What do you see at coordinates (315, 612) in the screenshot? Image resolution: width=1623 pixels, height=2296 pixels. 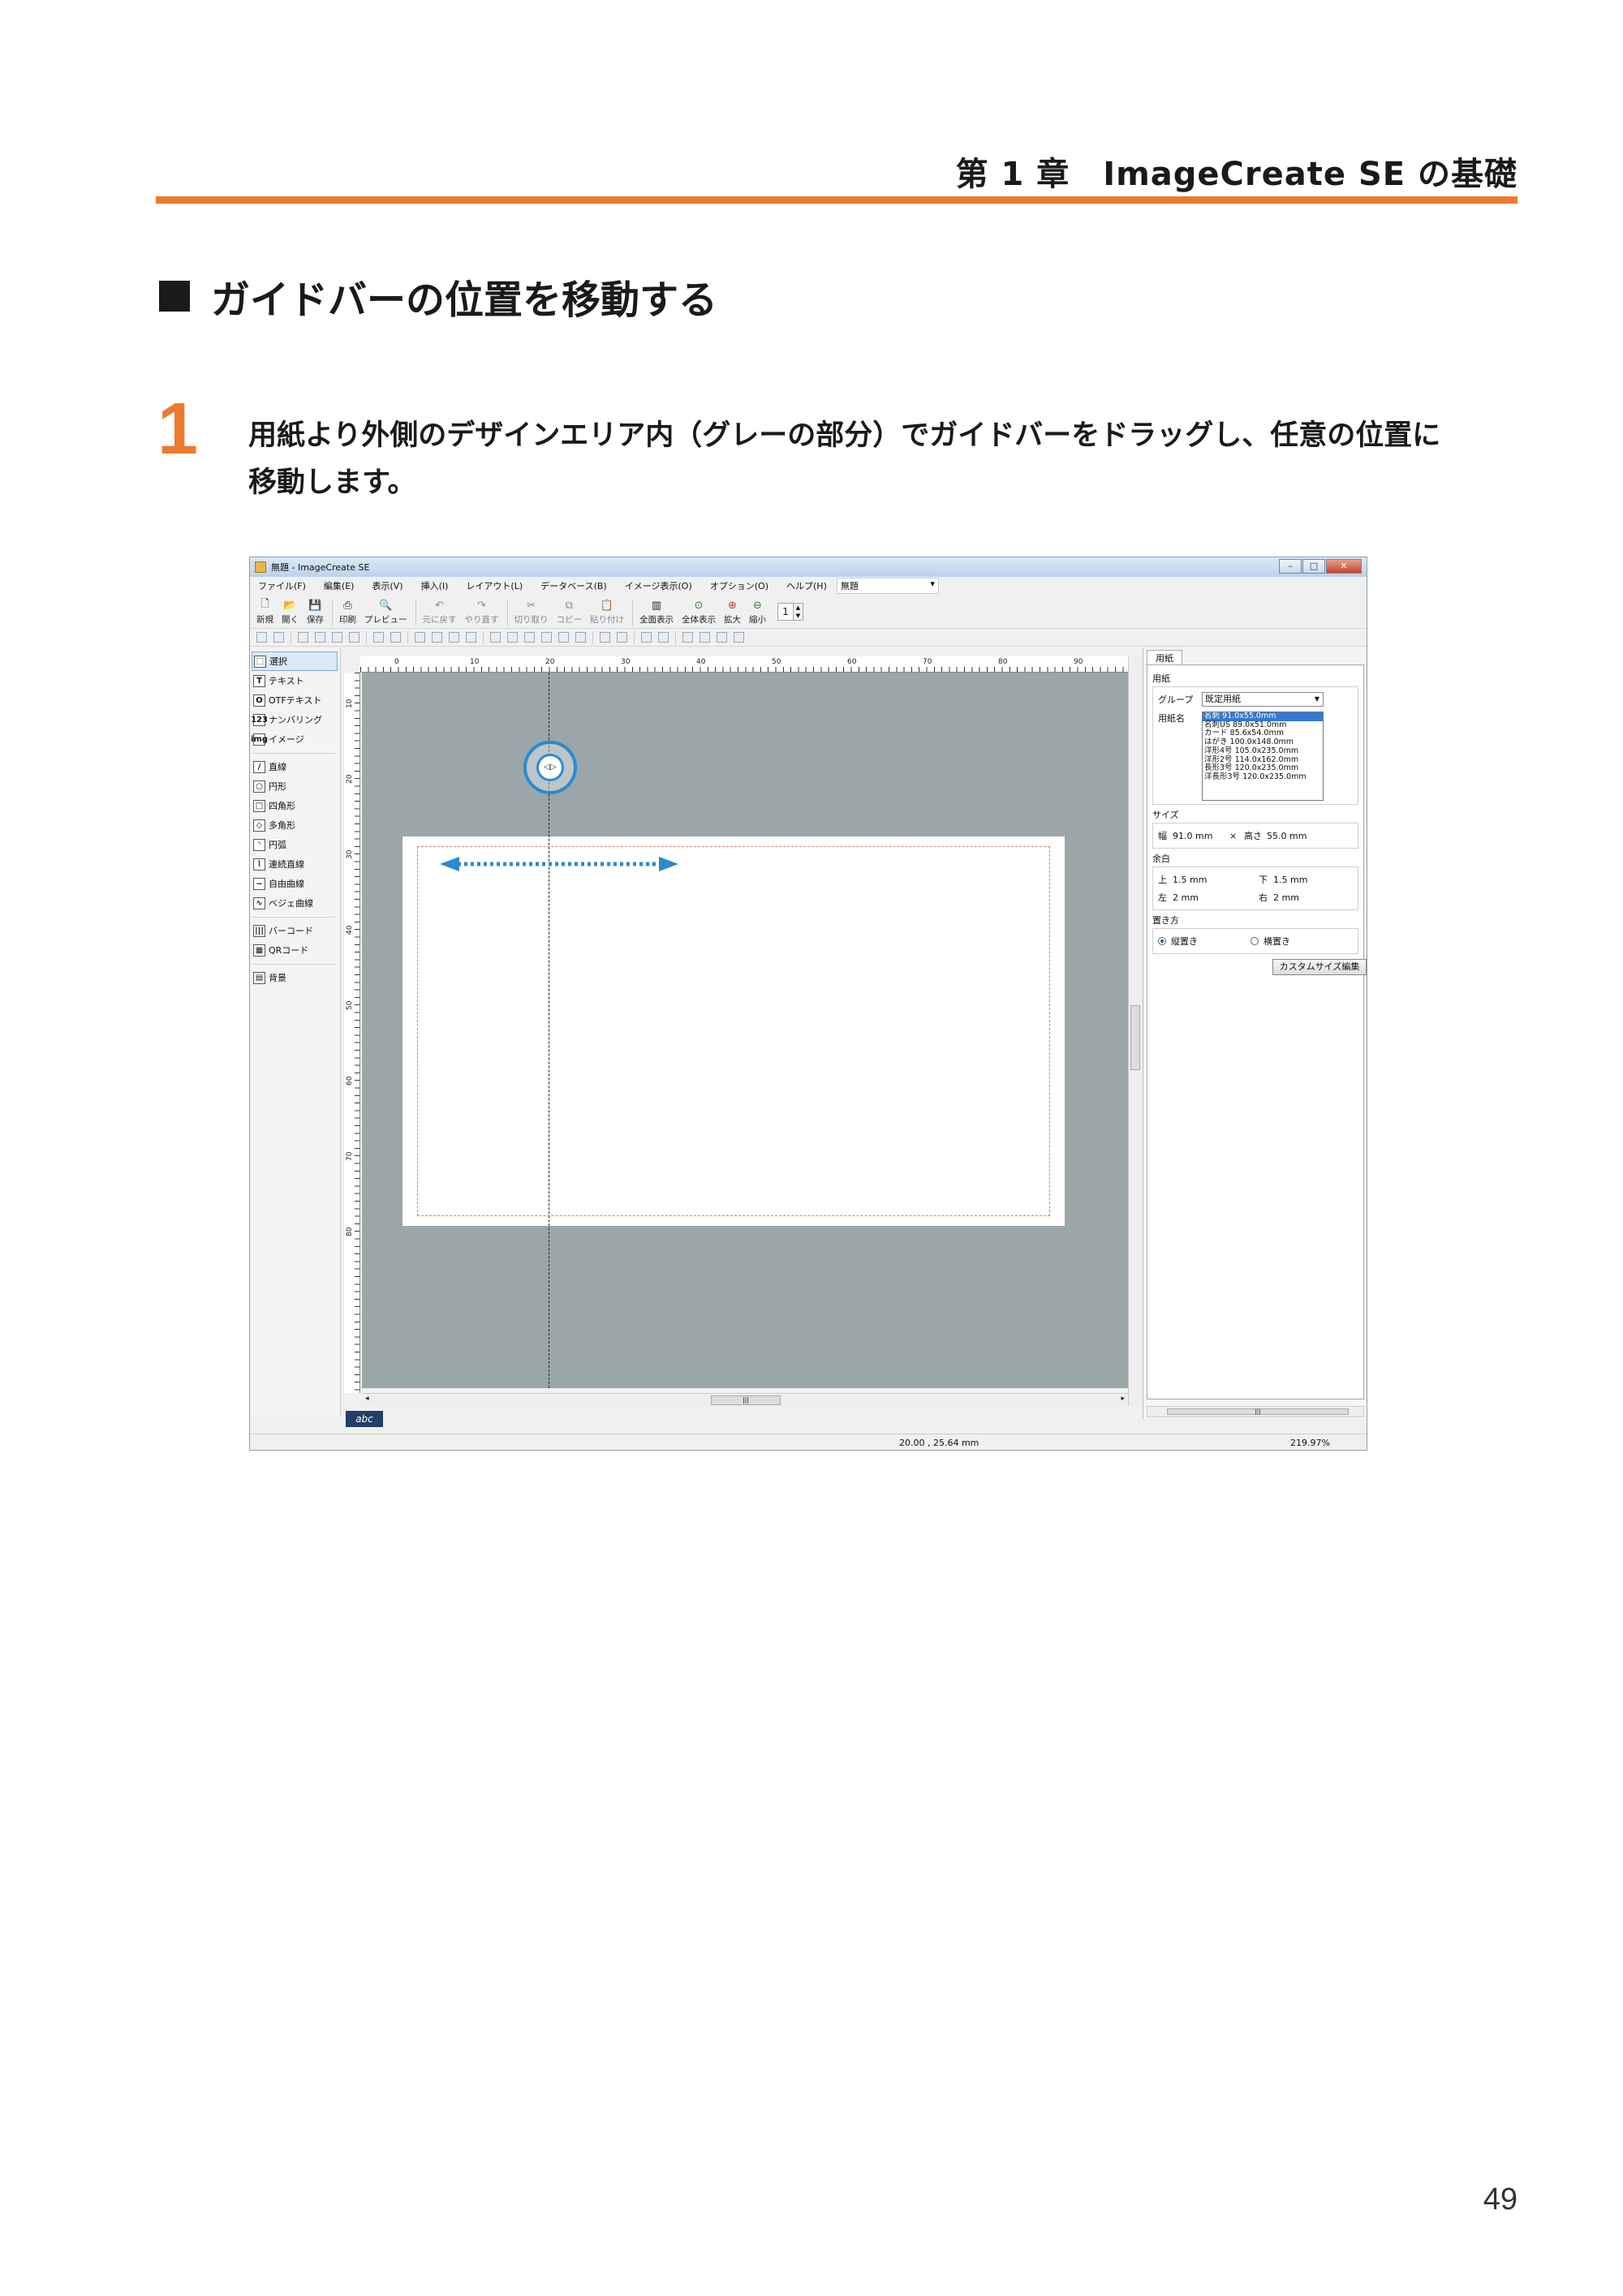 I see `toolbar-button-2: 💾 保存` at bounding box center [315, 612].